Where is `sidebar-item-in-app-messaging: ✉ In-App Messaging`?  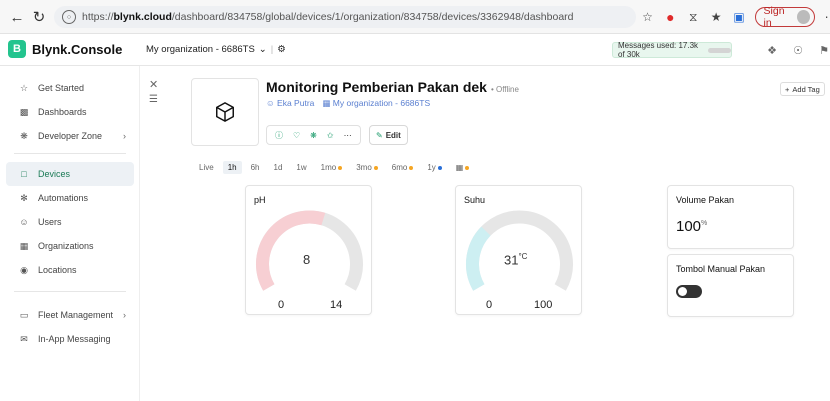
sidebar-item-in-app-messaging: ✉ In-App Messaging is located at coordinates (70, 339).